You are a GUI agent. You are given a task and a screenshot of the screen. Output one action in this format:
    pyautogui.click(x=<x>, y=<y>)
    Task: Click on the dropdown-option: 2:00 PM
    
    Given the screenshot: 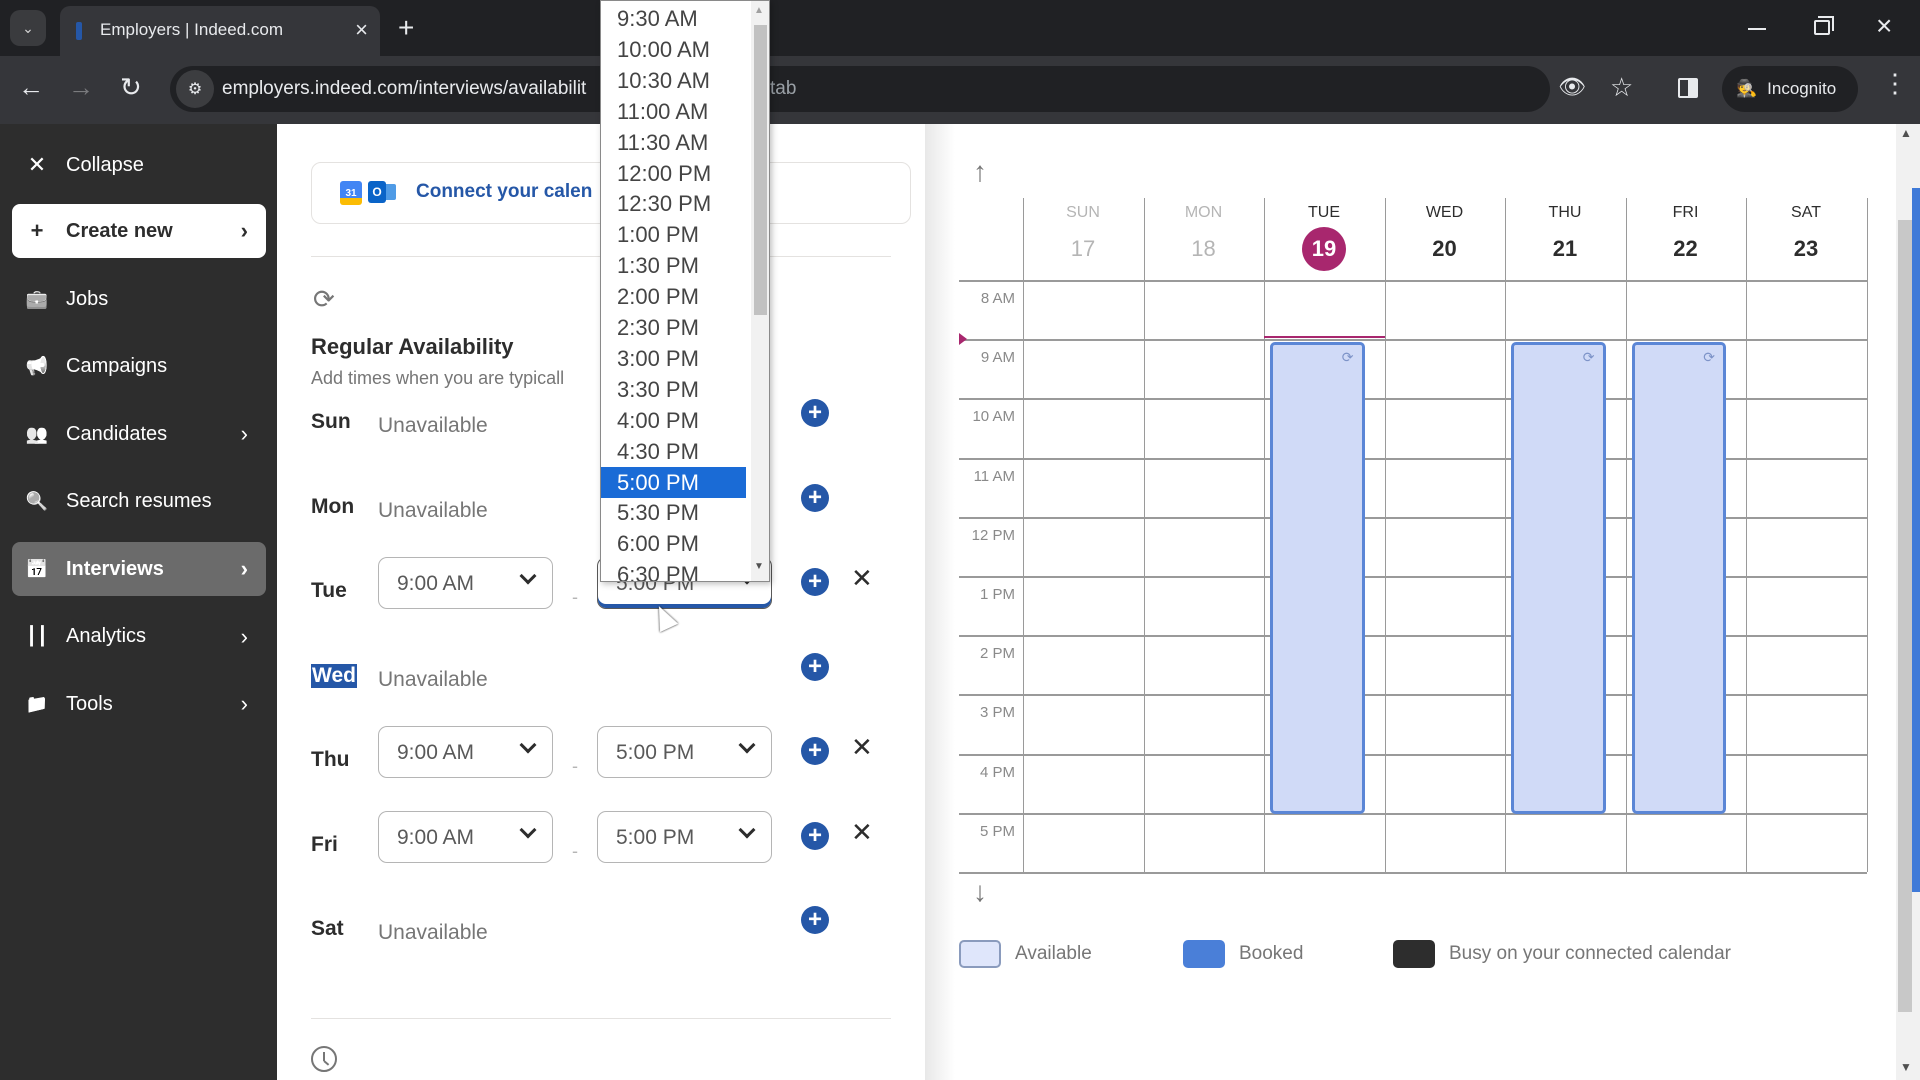 What is the action you would take?
    pyautogui.click(x=673, y=296)
    